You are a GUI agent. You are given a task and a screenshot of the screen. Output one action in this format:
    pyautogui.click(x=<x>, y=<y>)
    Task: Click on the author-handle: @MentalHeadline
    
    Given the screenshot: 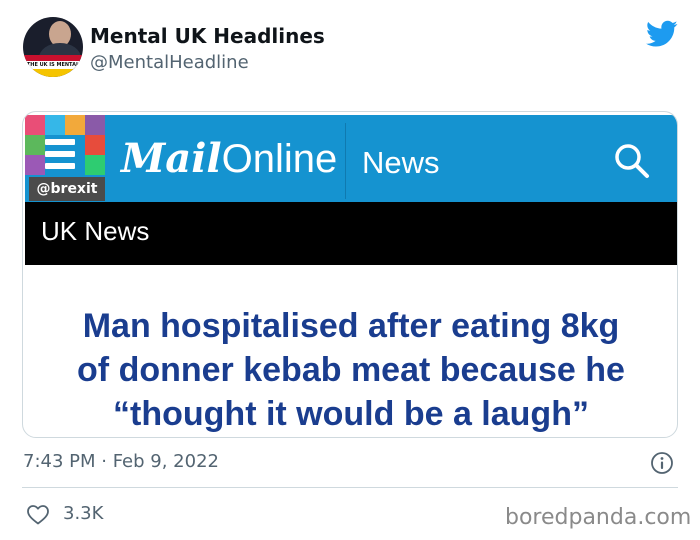 What is the action you would take?
    pyautogui.click(x=169, y=62)
    